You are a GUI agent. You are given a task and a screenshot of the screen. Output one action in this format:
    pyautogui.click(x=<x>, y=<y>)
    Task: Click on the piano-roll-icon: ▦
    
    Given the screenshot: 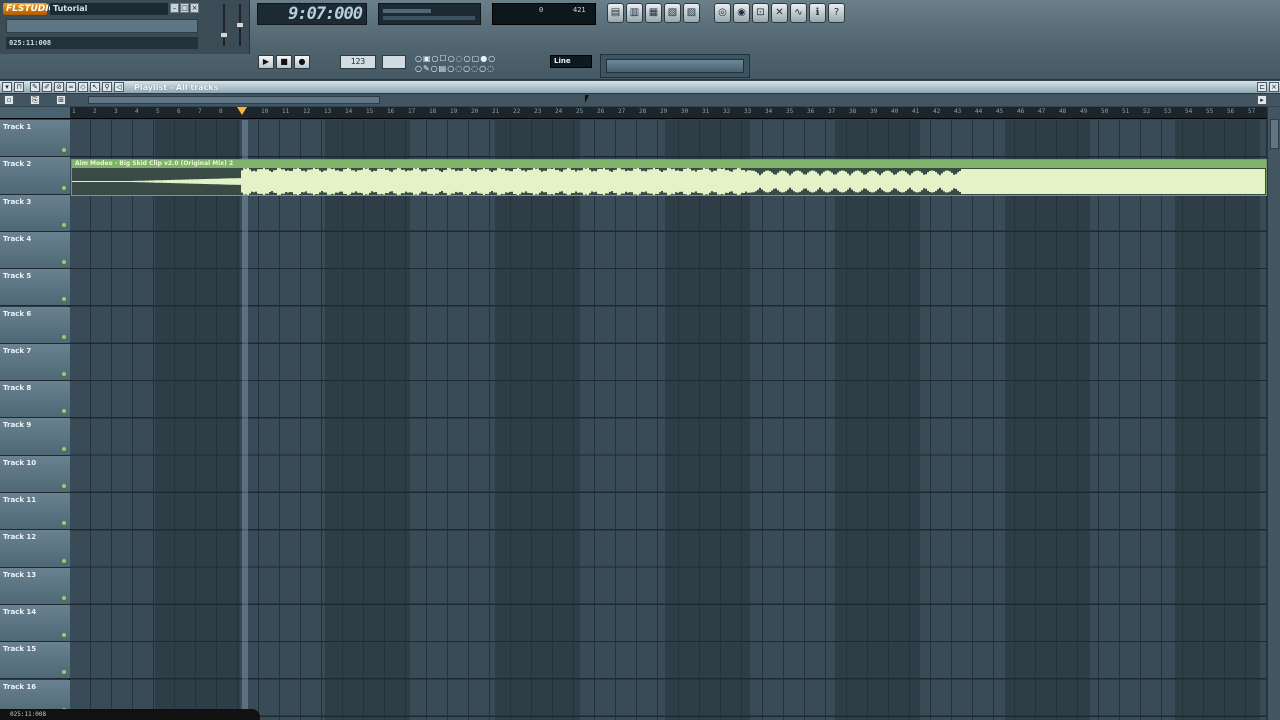 What is the action you would take?
    pyautogui.click(x=653, y=13)
    